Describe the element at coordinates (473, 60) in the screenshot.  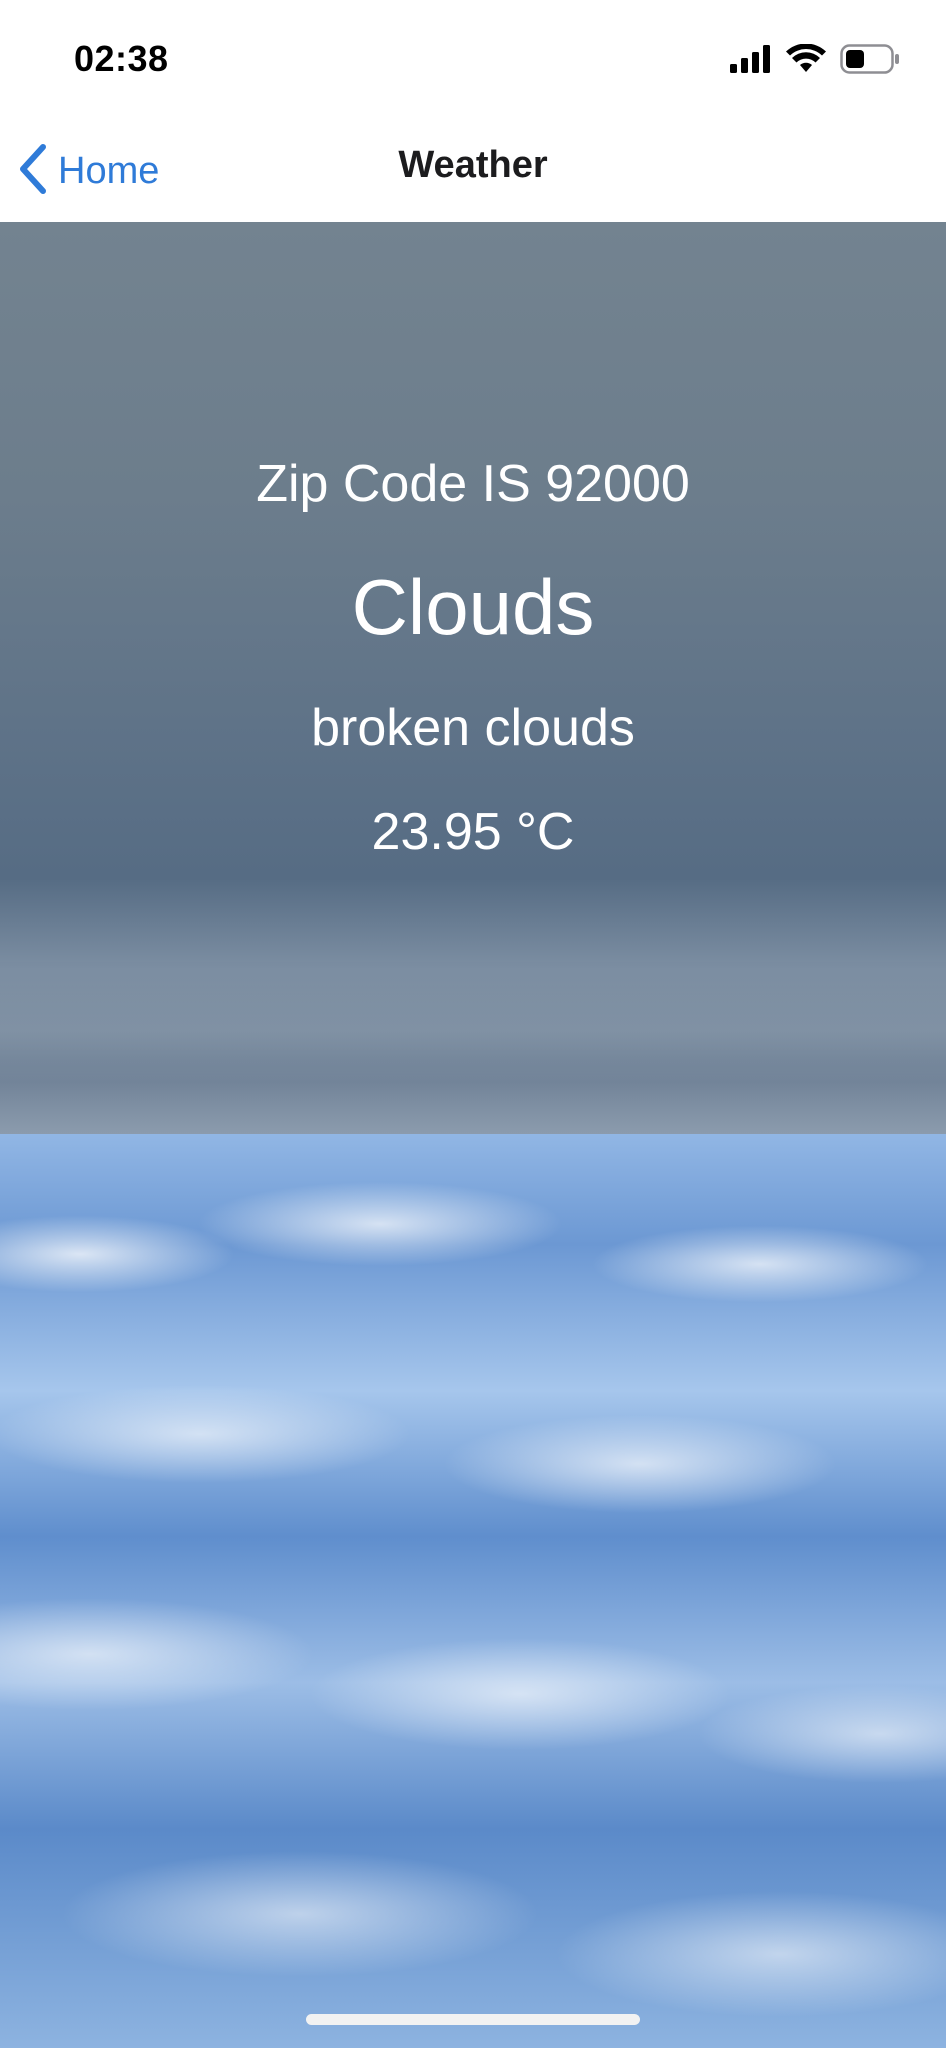
I see `status-bar: 02:38` at that location.